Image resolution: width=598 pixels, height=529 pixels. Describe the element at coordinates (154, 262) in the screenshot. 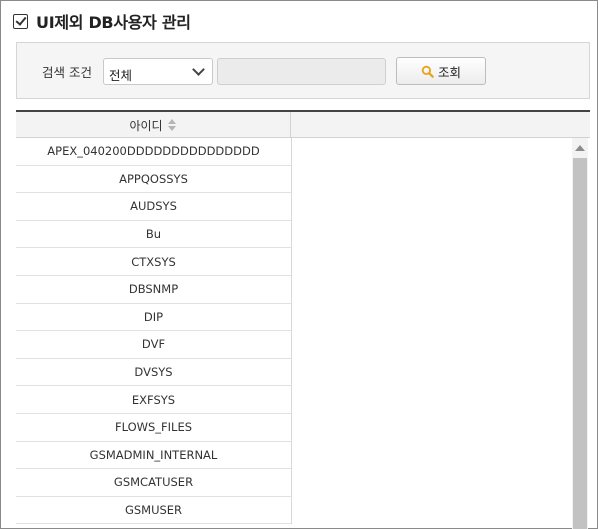

I see `table-row: CTXSYS` at that location.